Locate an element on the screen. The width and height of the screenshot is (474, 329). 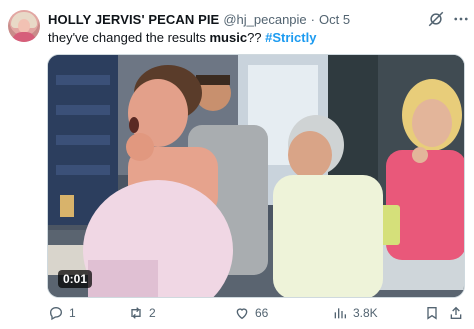
views-button: 3.8K is located at coordinates (355, 313).